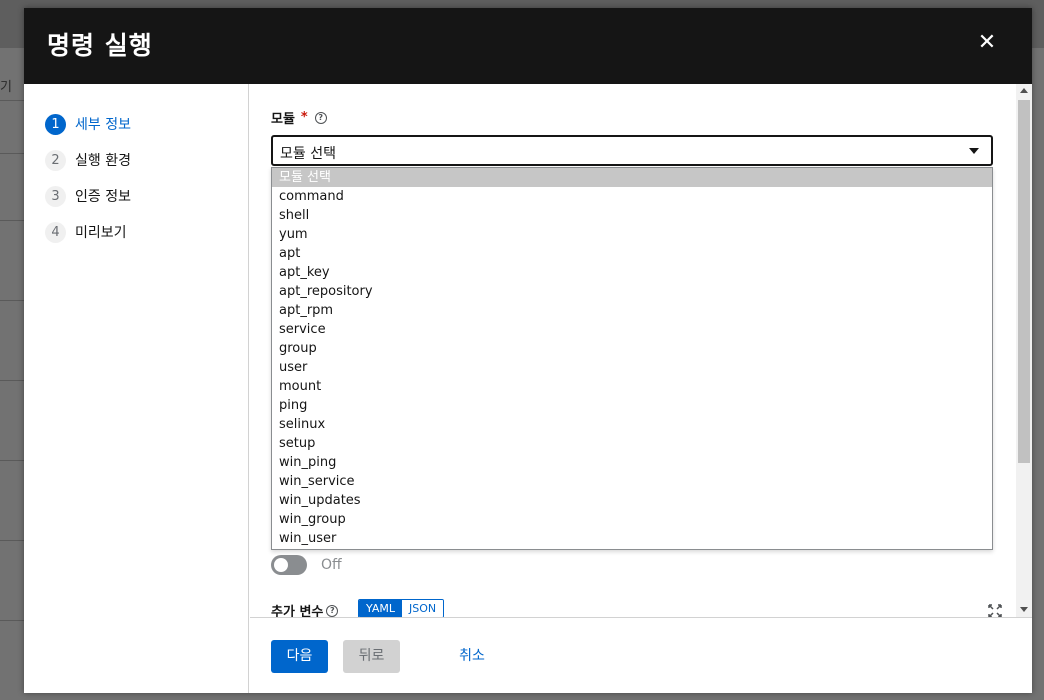  I want to click on module-option: win_group, so click(632, 519).